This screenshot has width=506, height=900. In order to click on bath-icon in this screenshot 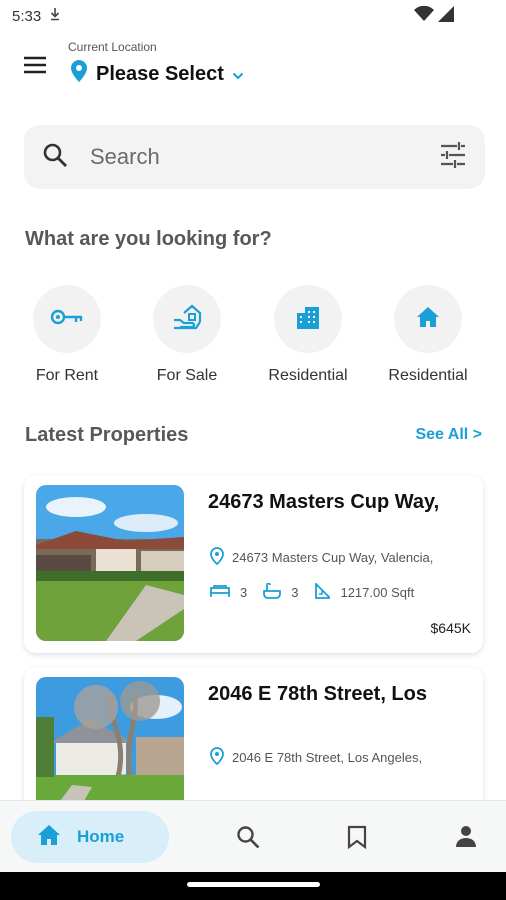, I will do `click(272, 592)`.